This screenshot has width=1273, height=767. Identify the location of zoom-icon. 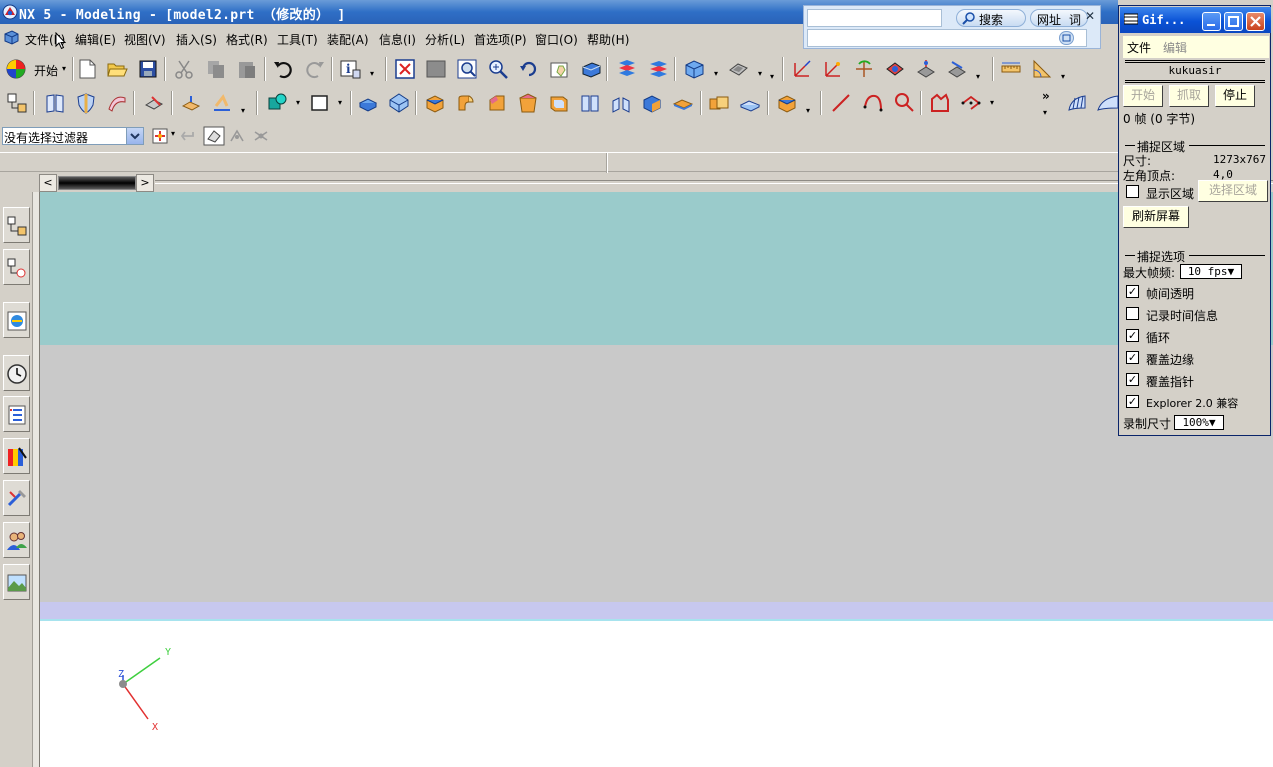
(498, 69).